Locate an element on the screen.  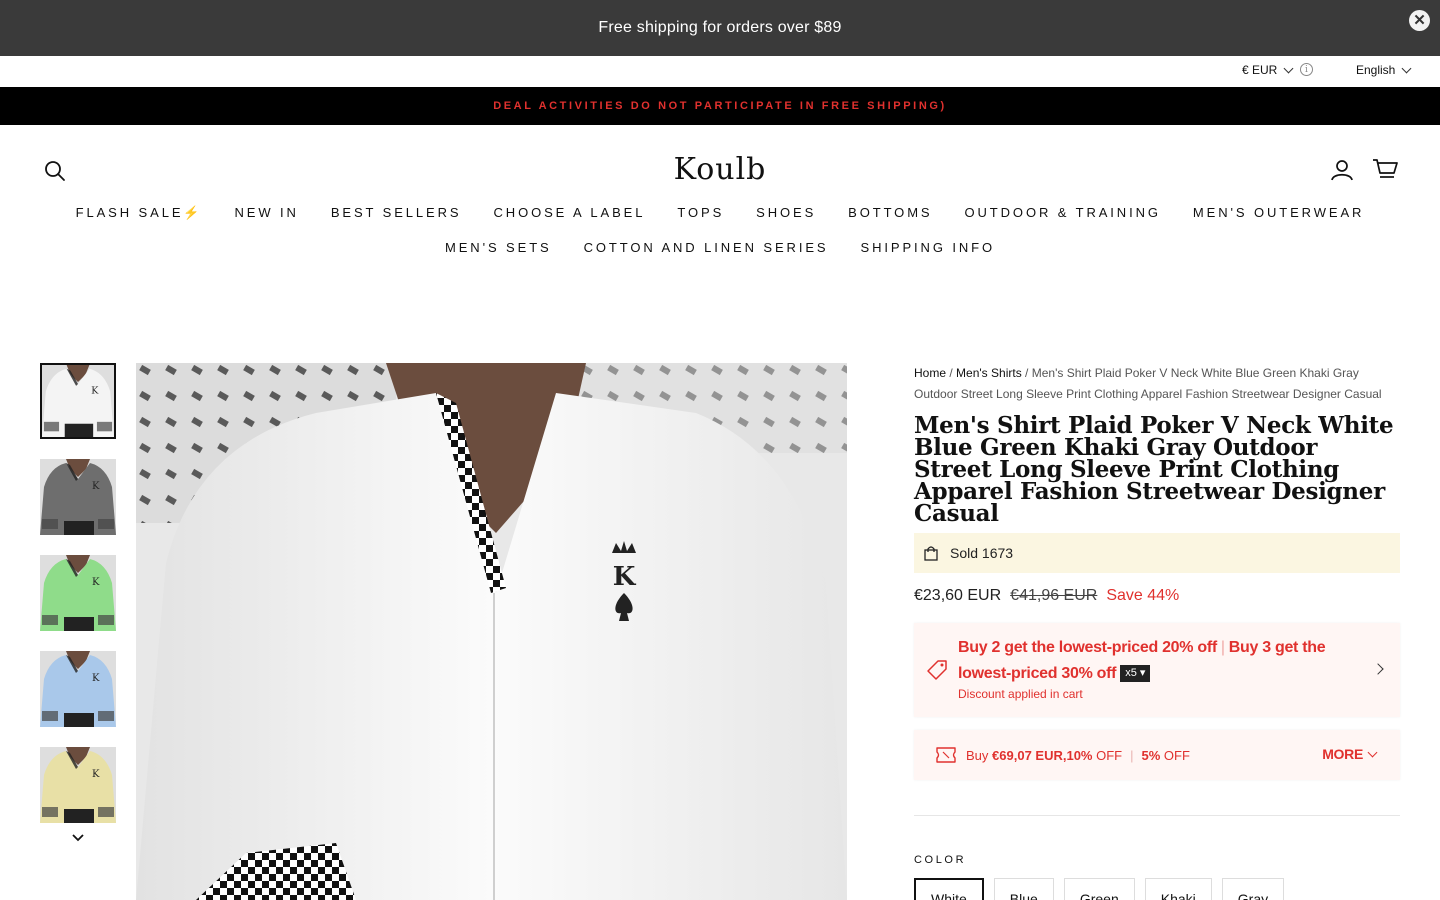
volume-amount: €69,07 EUR,10% is located at coordinates (1042, 755).